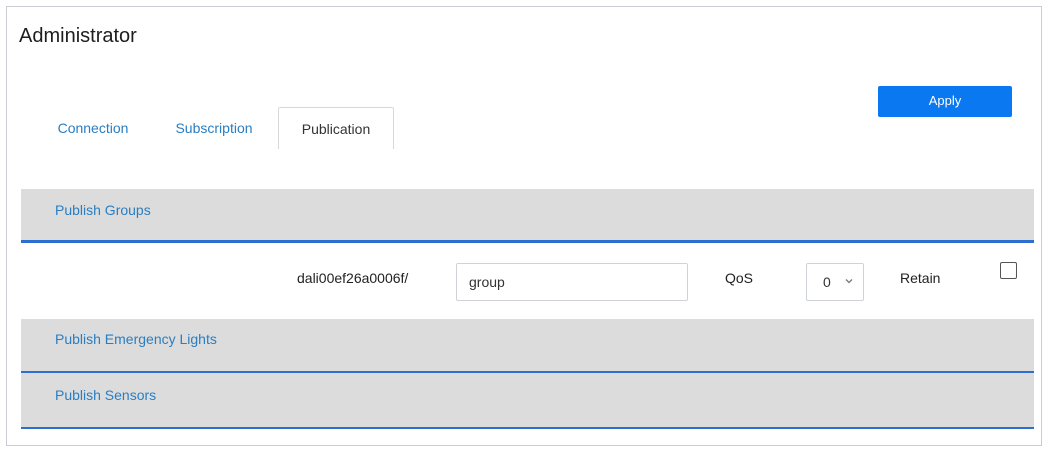  I want to click on publish-sensors-label: Publish Sensors, so click(106, 395).